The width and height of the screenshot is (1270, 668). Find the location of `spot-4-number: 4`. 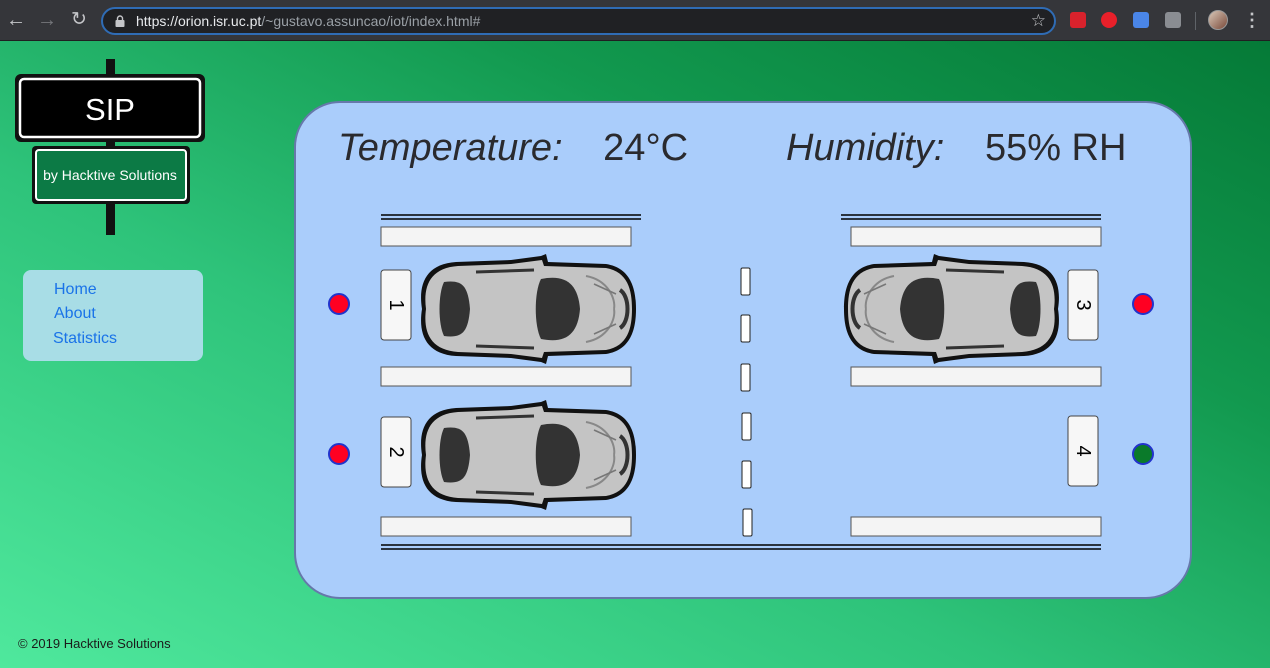

spot-4-number: 4 is located at coordinates (1083, 450).